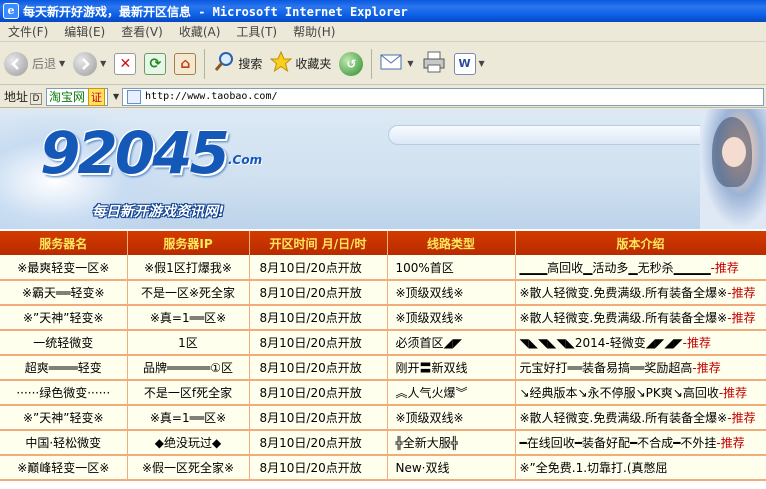 This screenshot has height=489, width=766. Describe the element at coordinates (188, 343) in the screenshot. I see `server-ip: 1区` at that location.